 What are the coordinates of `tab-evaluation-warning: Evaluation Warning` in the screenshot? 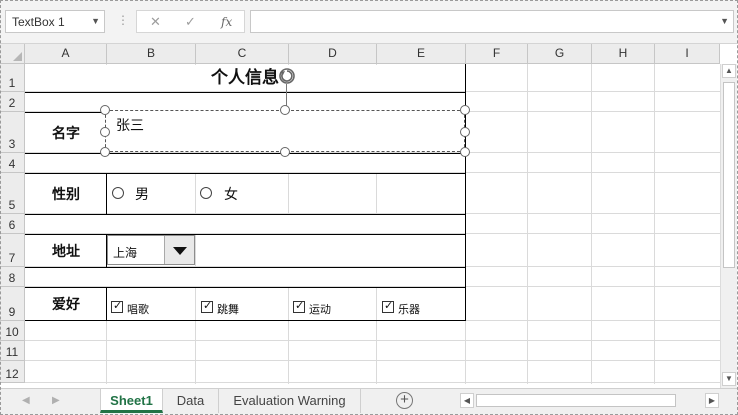 It's located at (290, 401).